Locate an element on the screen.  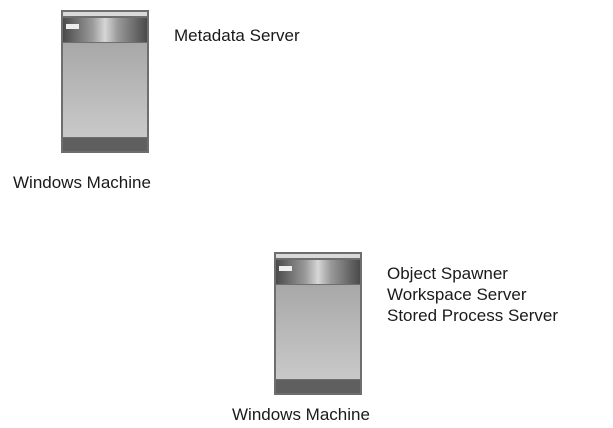
service-label: Metadata Server is located at coordinates (237, 35).